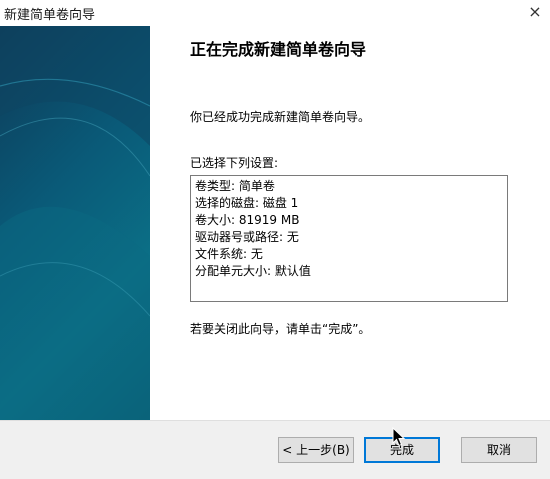 The width and height of the screenshot is (550, 479). I want to click on settings-line-file-system: 文件系统: 无, so click(229, 254).